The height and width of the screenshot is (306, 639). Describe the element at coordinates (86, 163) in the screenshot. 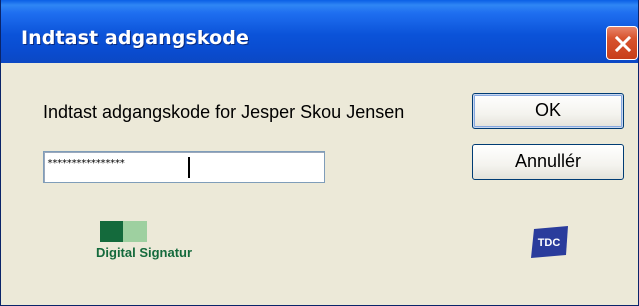

I see `password-value: ****************` at that location.